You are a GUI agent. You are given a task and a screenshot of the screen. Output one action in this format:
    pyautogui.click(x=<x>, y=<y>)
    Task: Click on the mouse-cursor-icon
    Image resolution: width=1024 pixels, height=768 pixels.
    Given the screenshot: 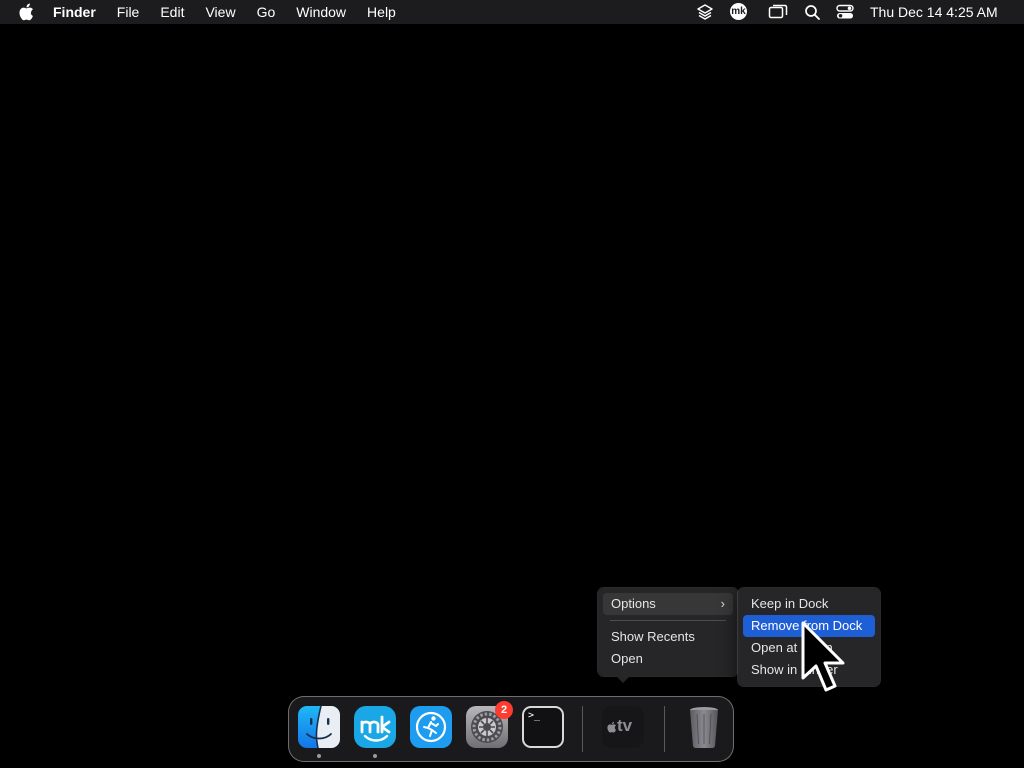 What is the action you would take?
    pyautogui.click(x=823, y=656)
    